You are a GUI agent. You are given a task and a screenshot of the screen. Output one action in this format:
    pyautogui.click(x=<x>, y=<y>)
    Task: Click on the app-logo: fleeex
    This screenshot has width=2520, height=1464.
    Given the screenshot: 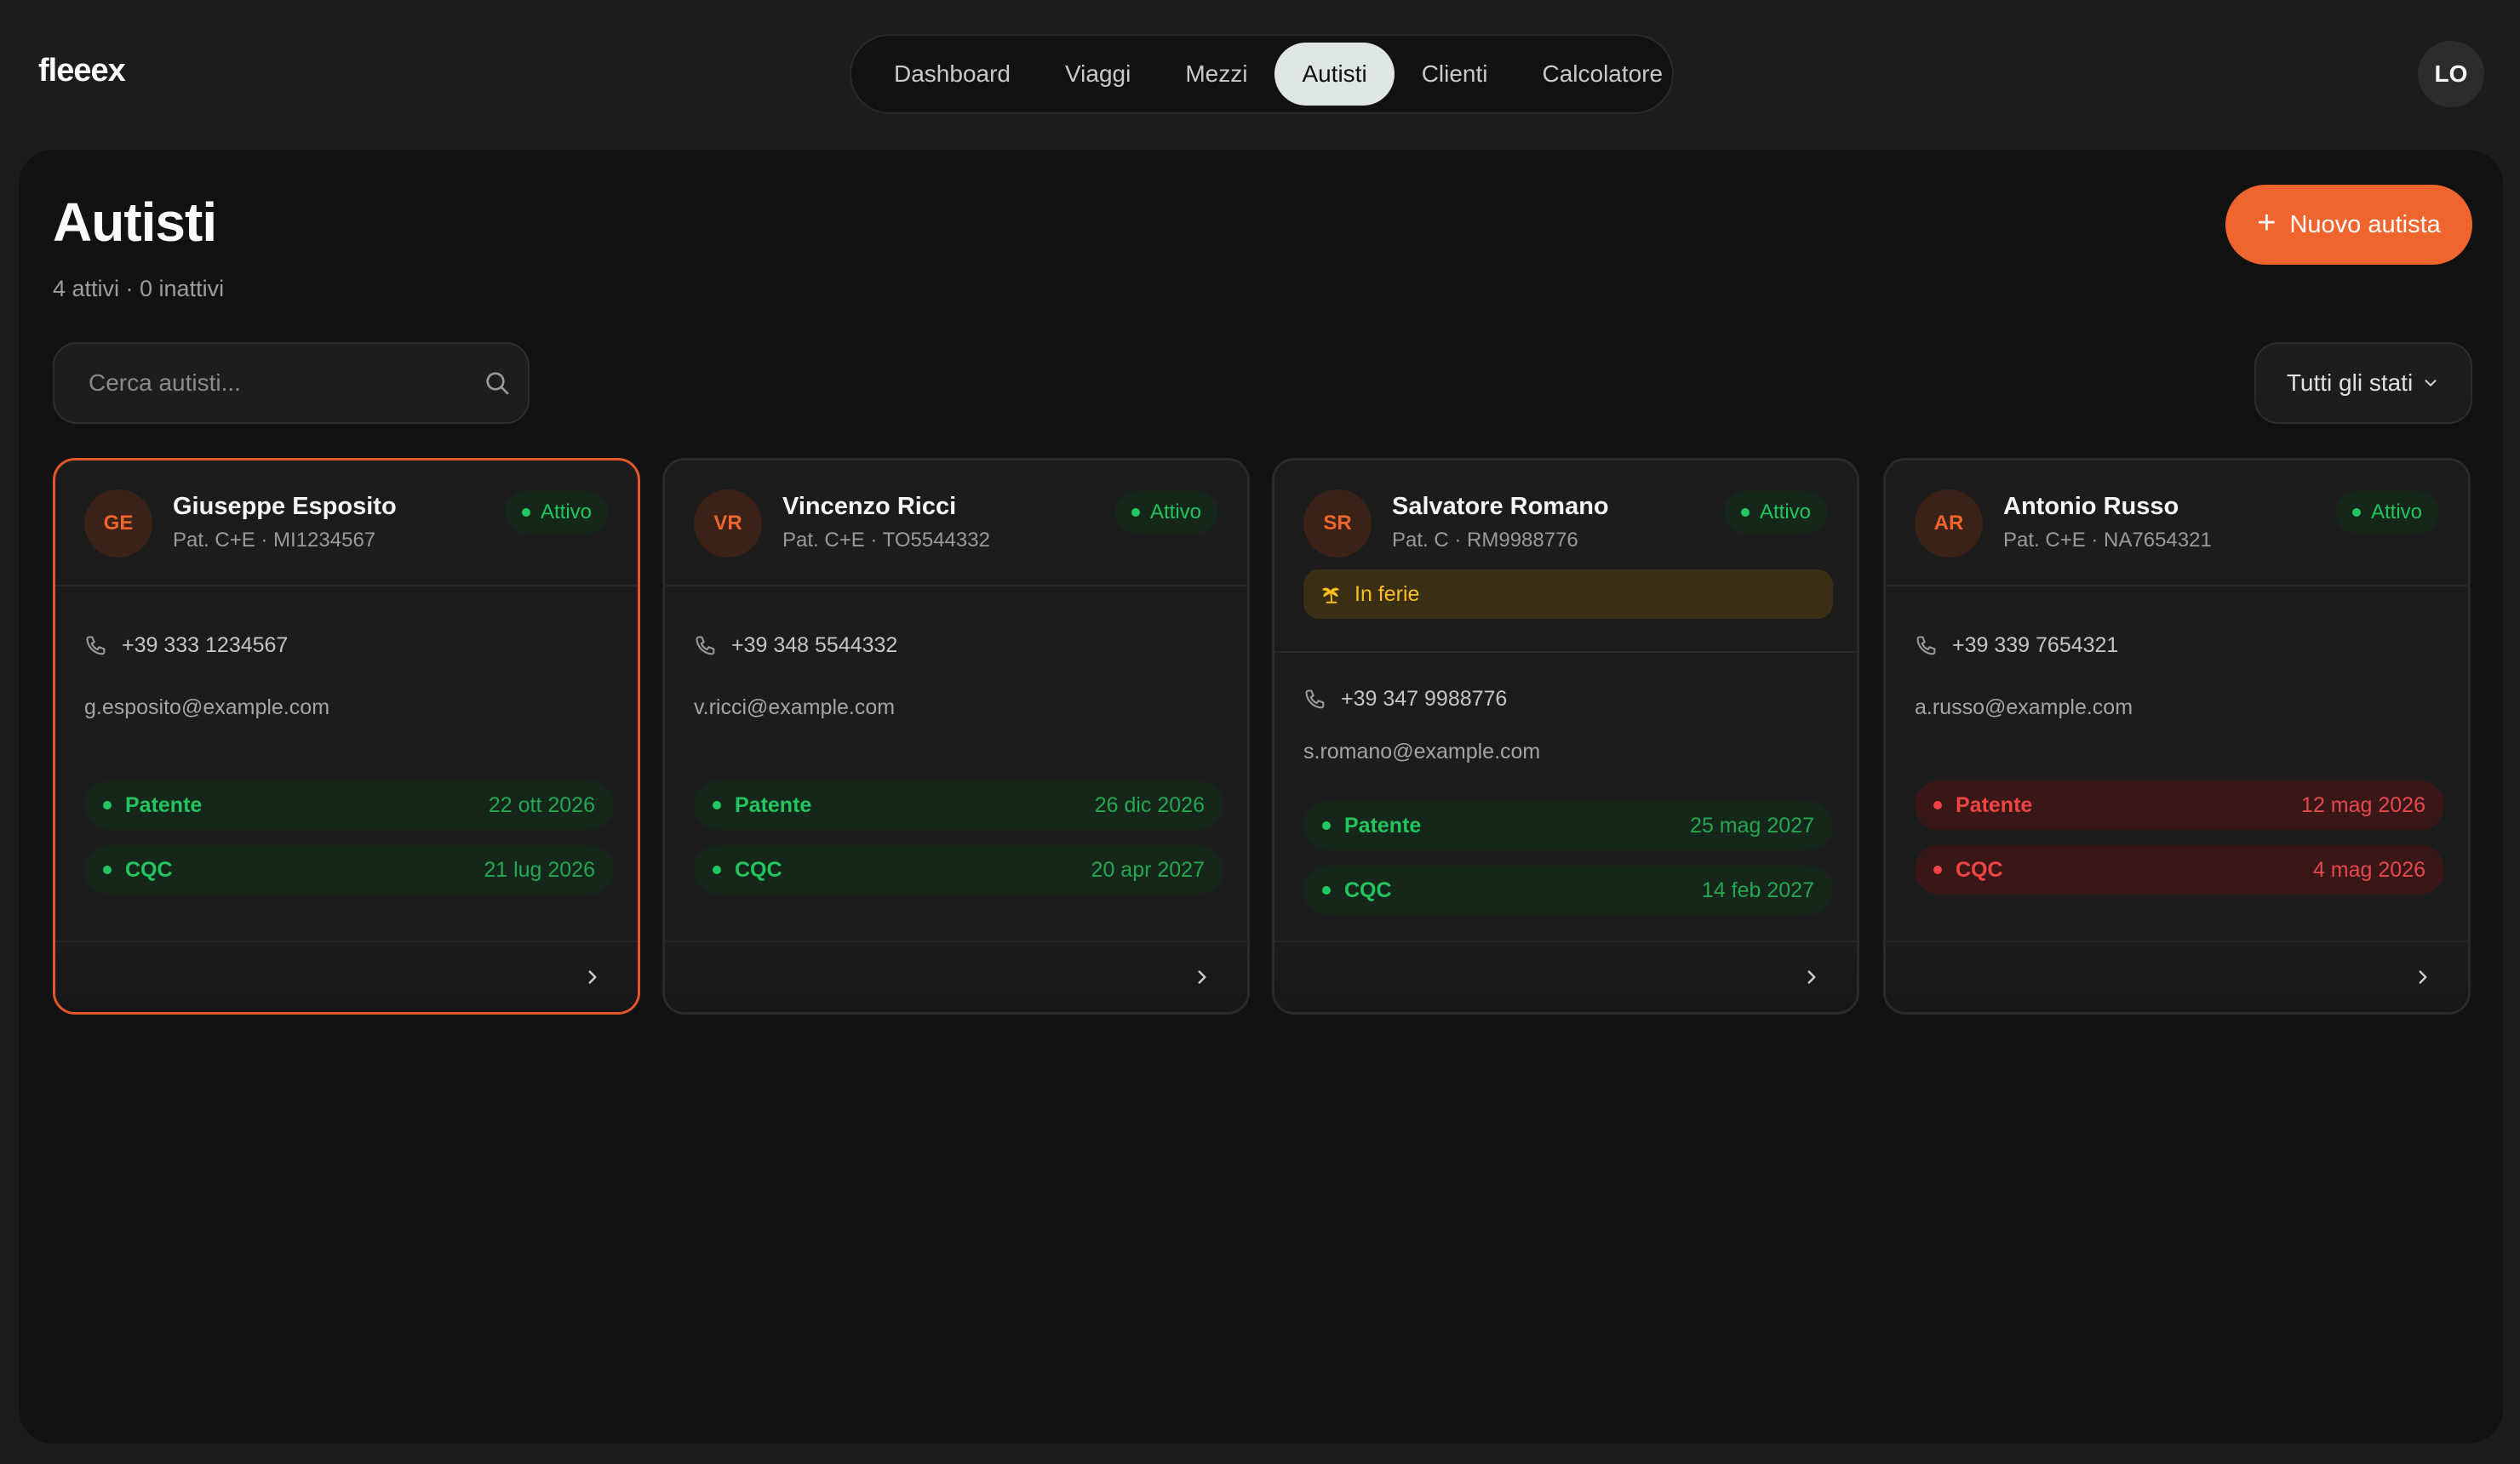 What is the action you would take?
    pyautogui.click(x=82, y=71)
    